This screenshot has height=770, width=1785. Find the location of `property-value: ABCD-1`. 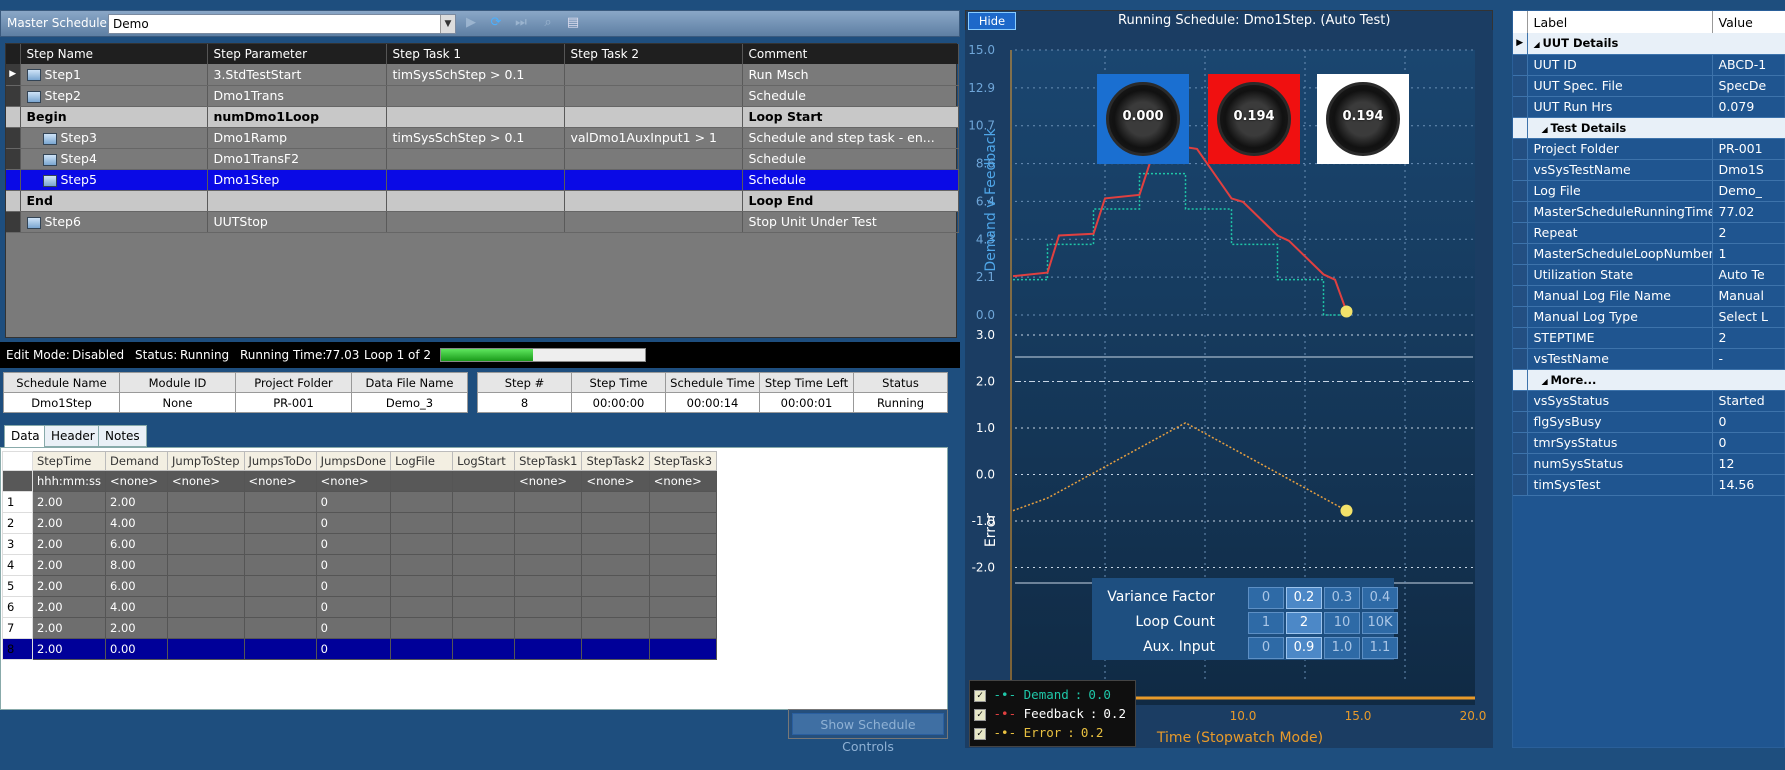

property-value: ABCD-1 is located at coordinates (1748, 65).